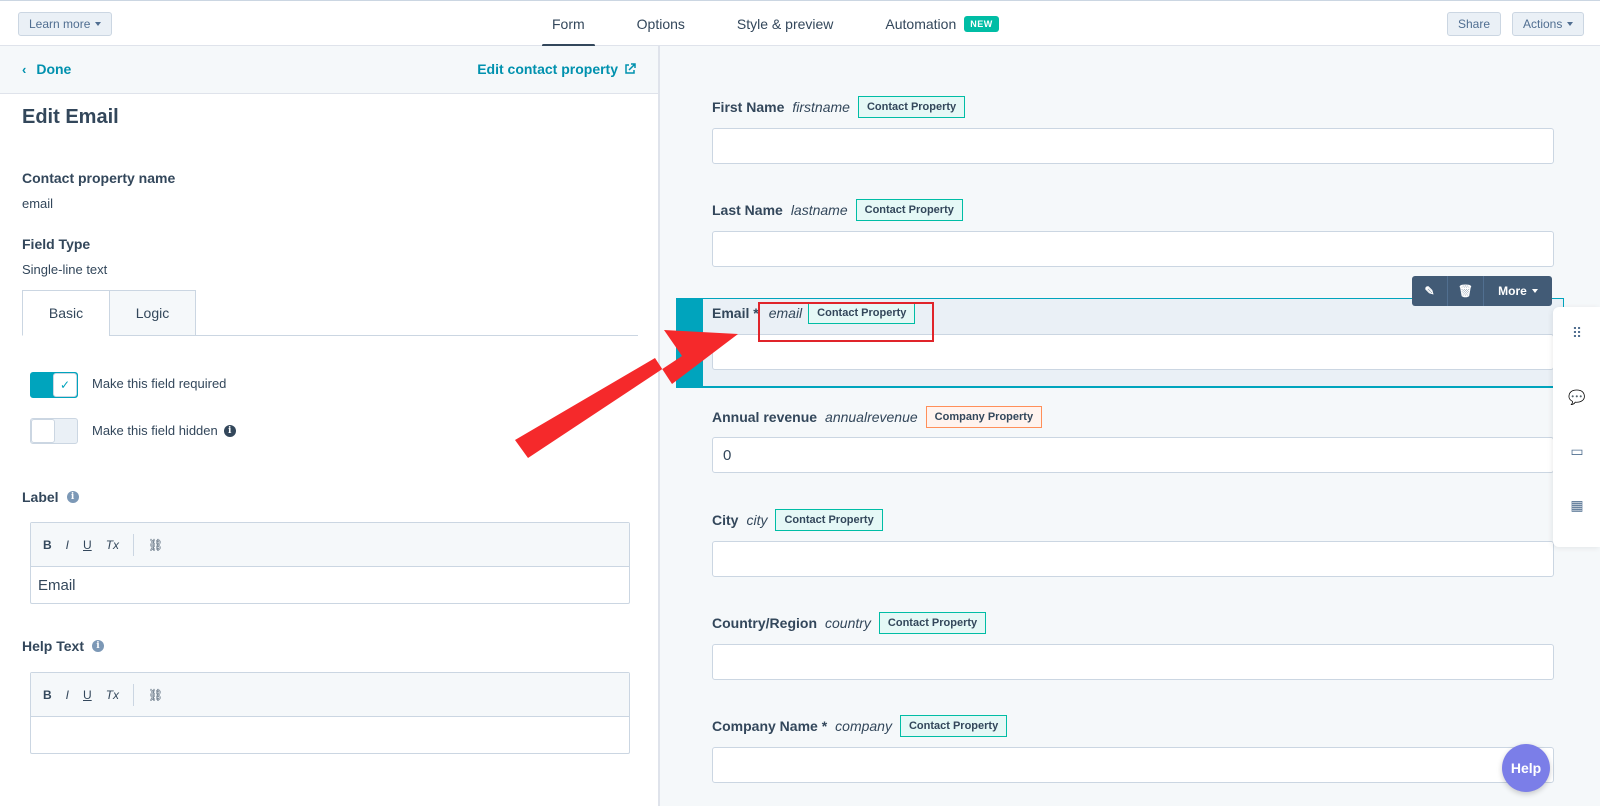 This screenshot has height=806, width=1600. I want to click on trash-icon: 🗑, so click(1466, 291).